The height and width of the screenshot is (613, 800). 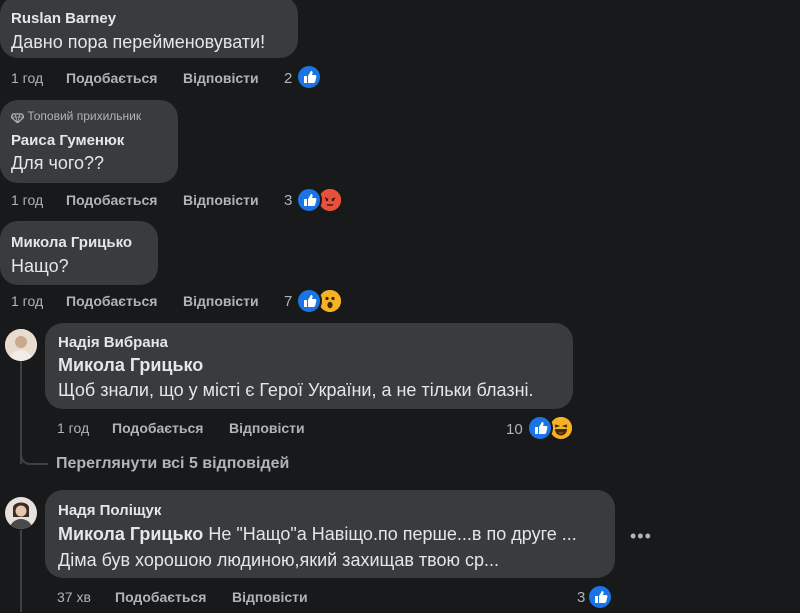 What do you see at coordinates (138, 42) in the screenshot?
I see `comment-text: Давно пора перейменовувати!` at bounding box center [138, 42].